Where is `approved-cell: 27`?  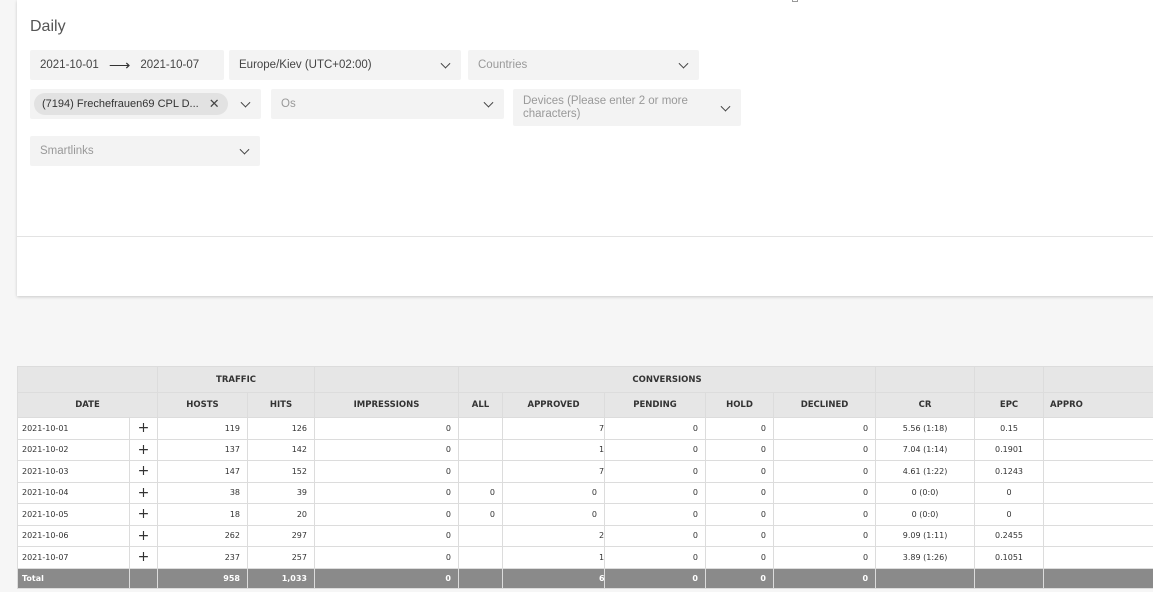
approved-cell: 27 is located at coordinates (553, 535).